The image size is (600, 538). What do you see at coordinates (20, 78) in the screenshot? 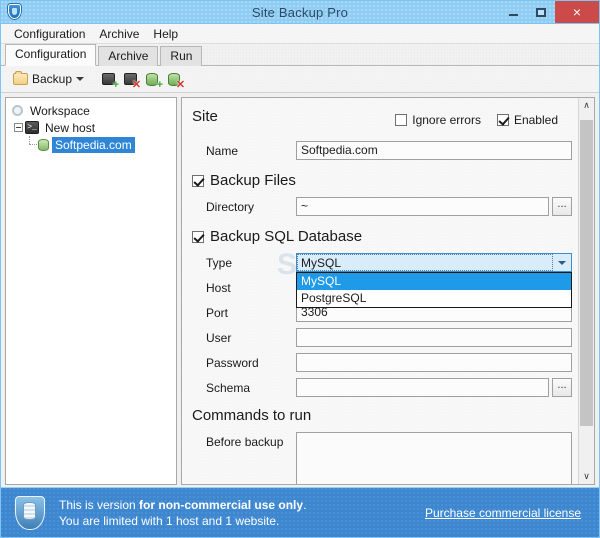
I see `folder-icon` at bounding box center [20, 78].